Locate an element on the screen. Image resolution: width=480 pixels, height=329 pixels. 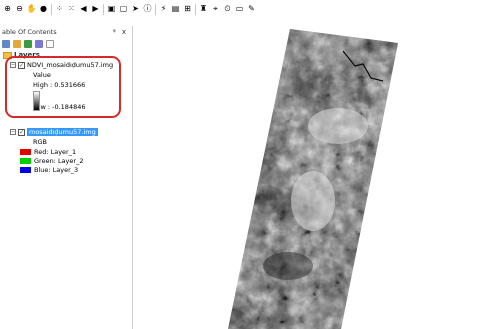
blue-band-swatch is located at coordinates (25, 170).